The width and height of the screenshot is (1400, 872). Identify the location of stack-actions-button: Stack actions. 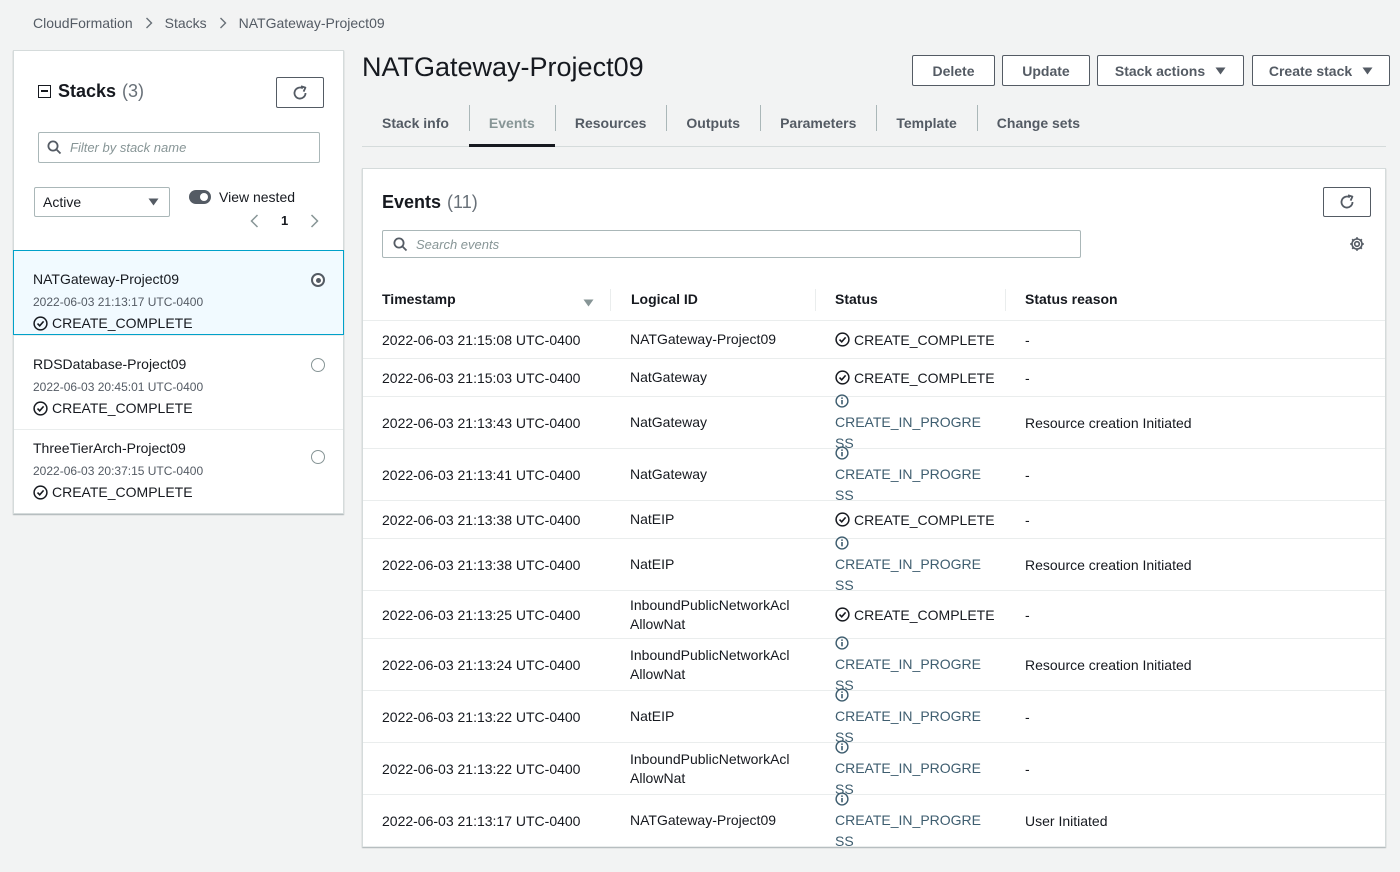
(1170, 70).